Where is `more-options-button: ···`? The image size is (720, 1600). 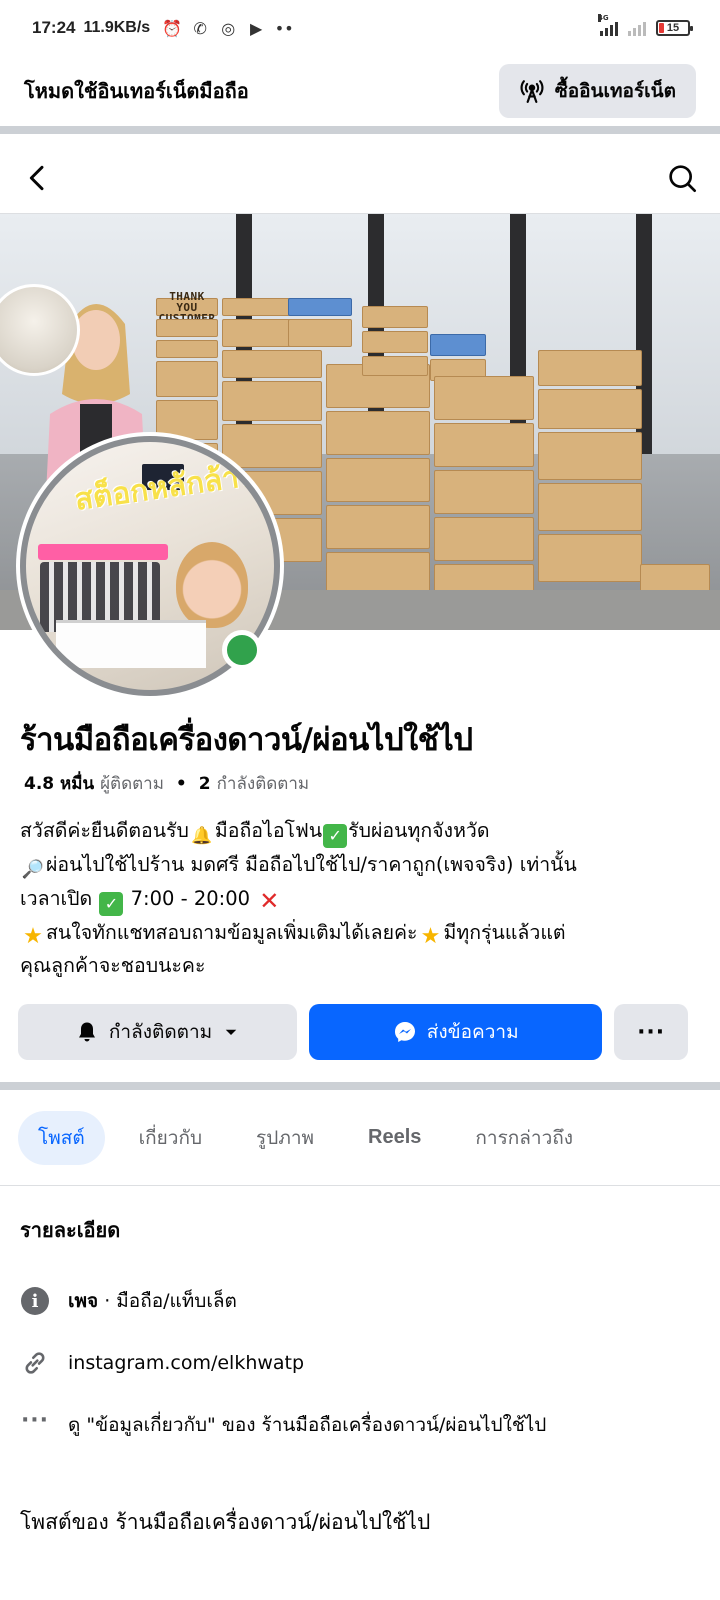 more-options-button: ··· is located at coordinates (651, 1032).